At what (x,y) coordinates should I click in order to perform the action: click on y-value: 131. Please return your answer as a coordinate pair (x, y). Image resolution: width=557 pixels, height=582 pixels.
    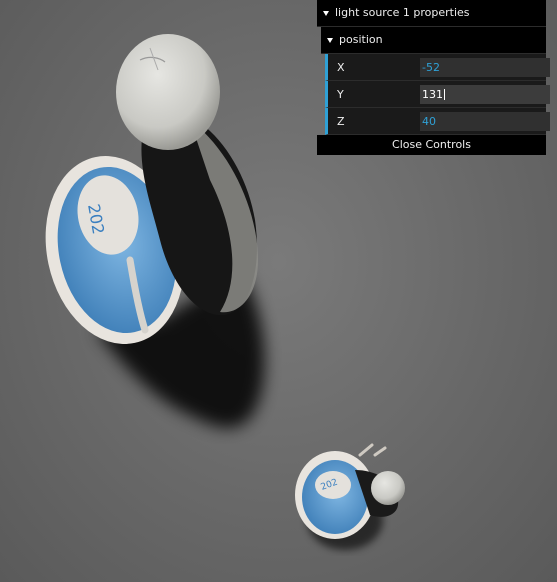
    Looking at the image, I should click on (432, 94).